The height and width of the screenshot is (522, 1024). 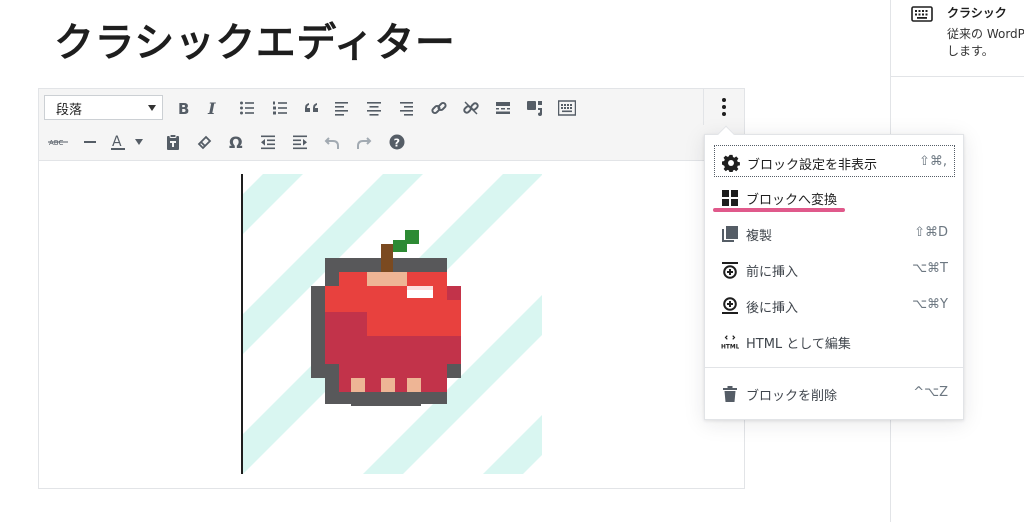 I want to click on menu-item-label: 複製, so click(x=759, y=236).